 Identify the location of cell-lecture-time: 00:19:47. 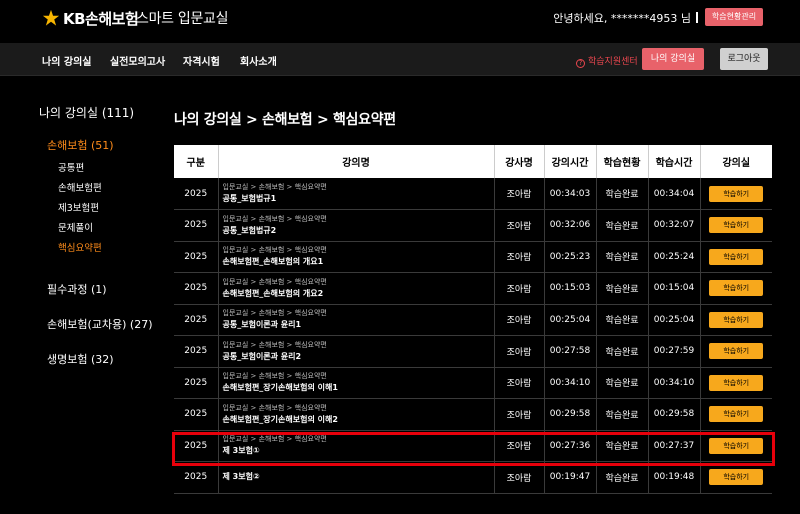
(569, 477).